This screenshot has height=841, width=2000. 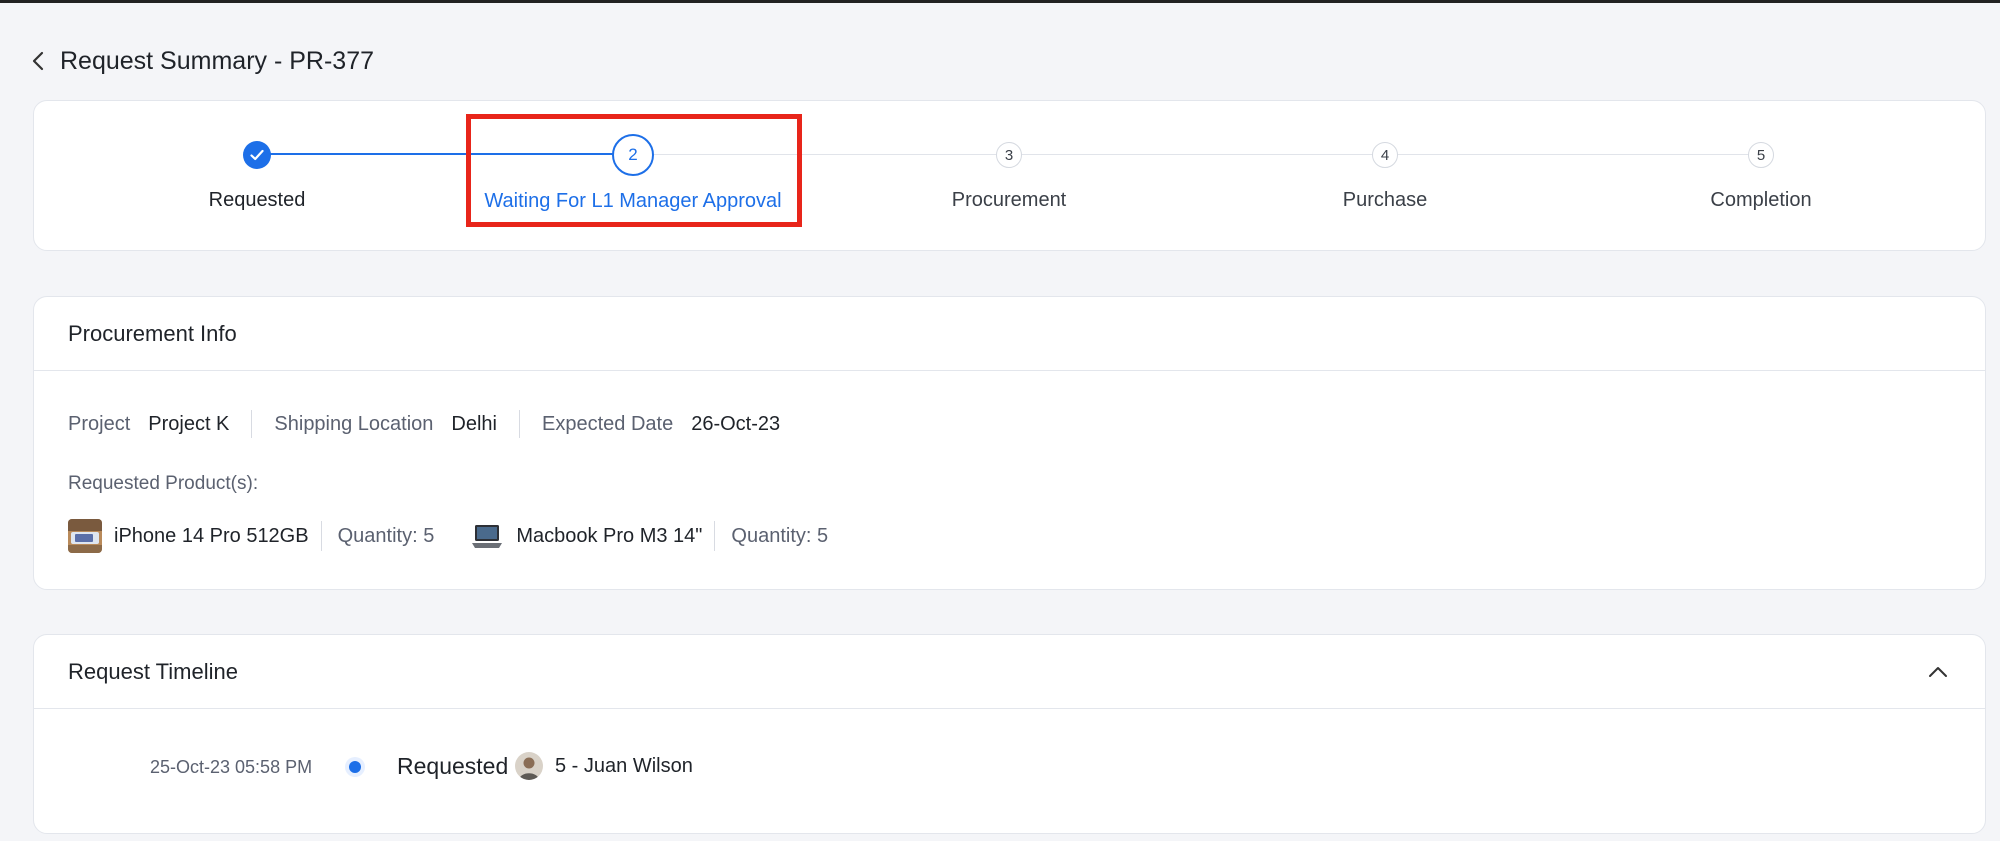 I want to click on macbook-thumbnail, so click(x=487, y=536).